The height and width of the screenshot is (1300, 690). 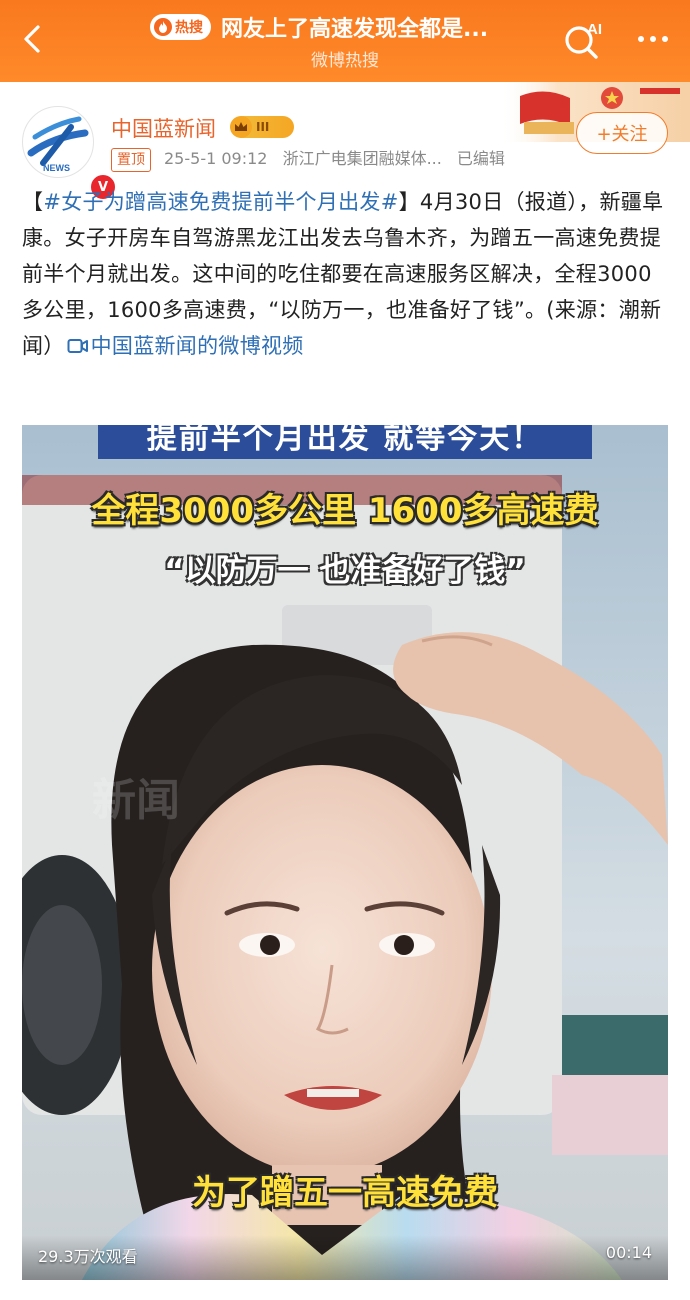 What do you see at coordinates (56, 168) in the screenshot?
I see `svg-text: NEWS` at bounding box center [56, 168].